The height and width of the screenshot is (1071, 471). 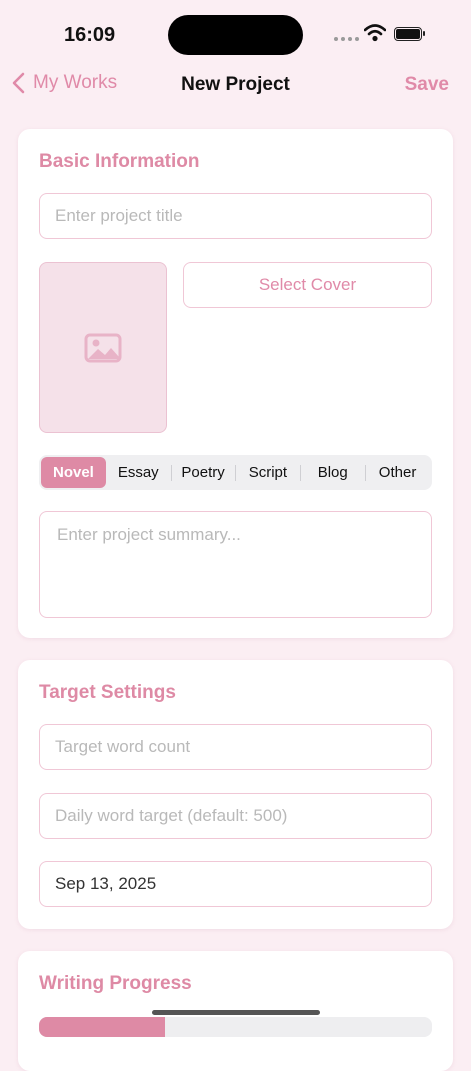 I want to click on writing-progress-bar, so click(x=235, y=1027).